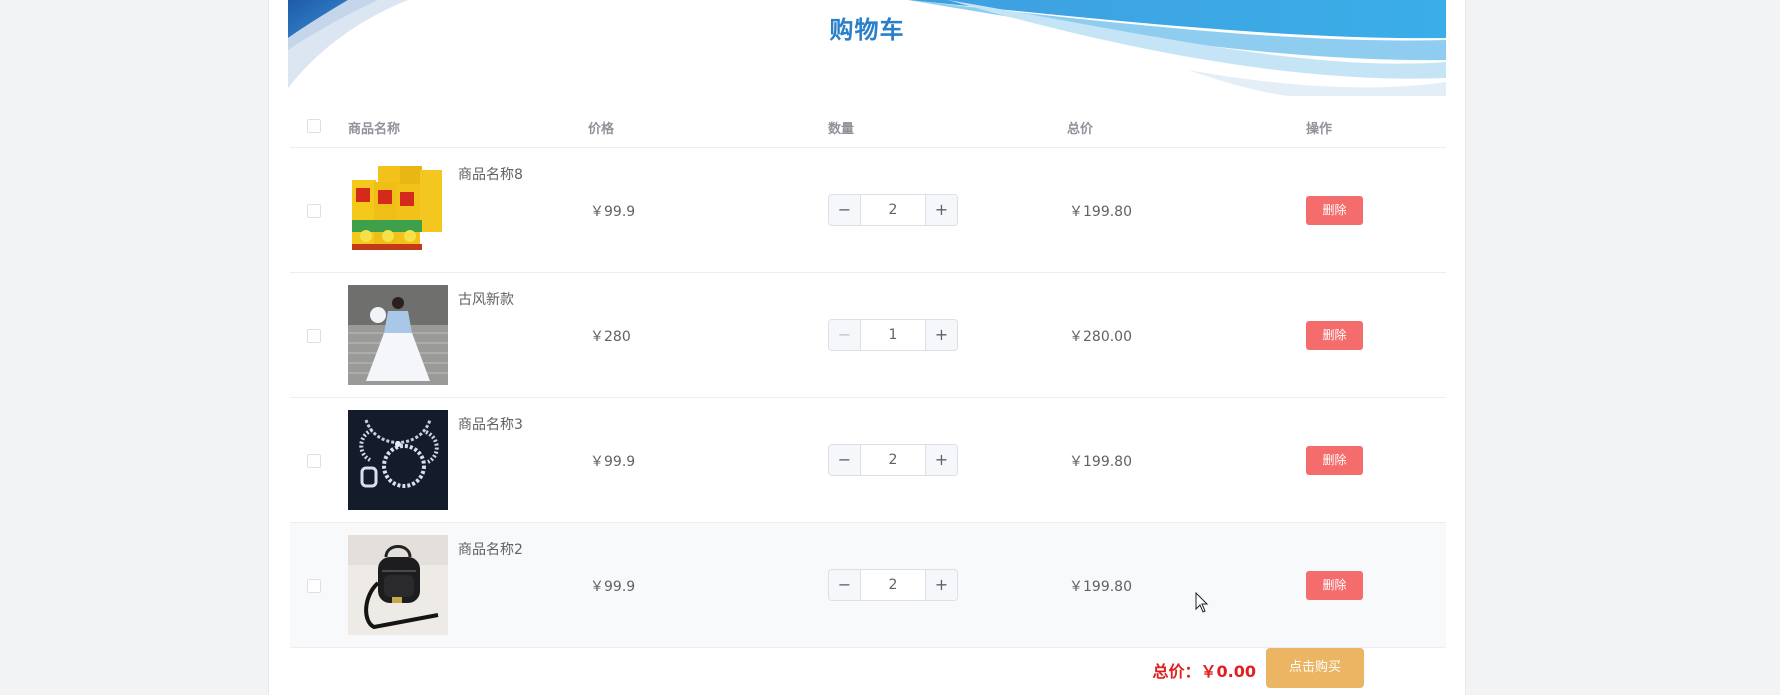 This screenshot has height=695, width=1780. What do you see at coordinates (867, 30) in the screenshot?
I see `page-title: 购物车` at bounding box center [867, 30].